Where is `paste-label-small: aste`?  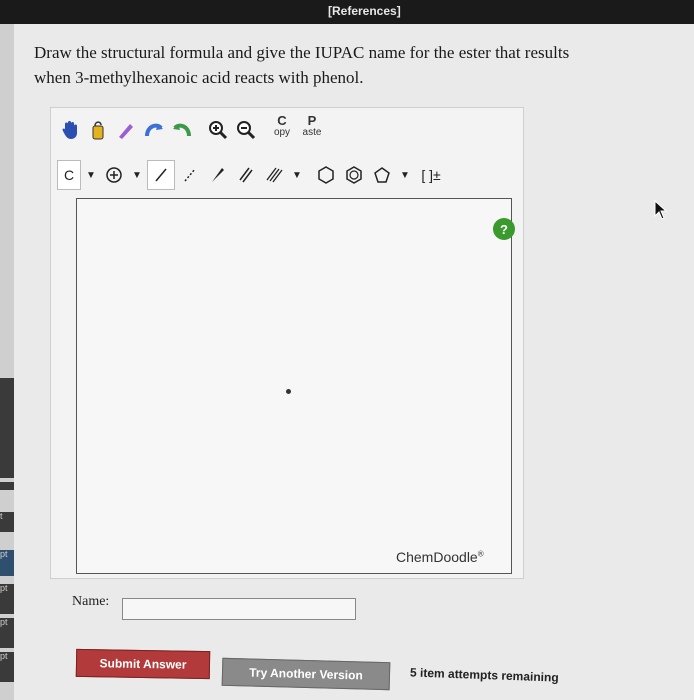
paste-label-small: aste is located at coordinates (312, 132).